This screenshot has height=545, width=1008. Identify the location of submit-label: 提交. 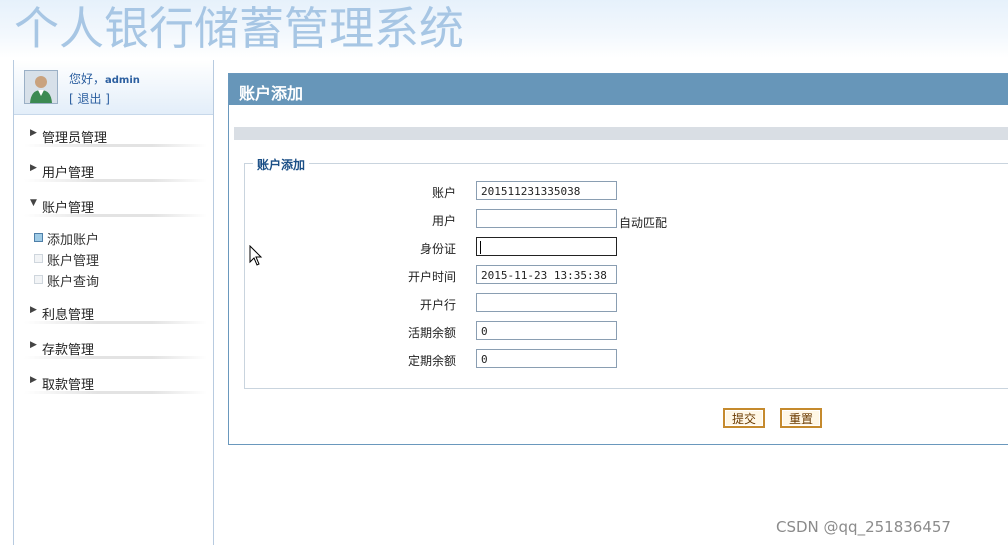
(744, 418).